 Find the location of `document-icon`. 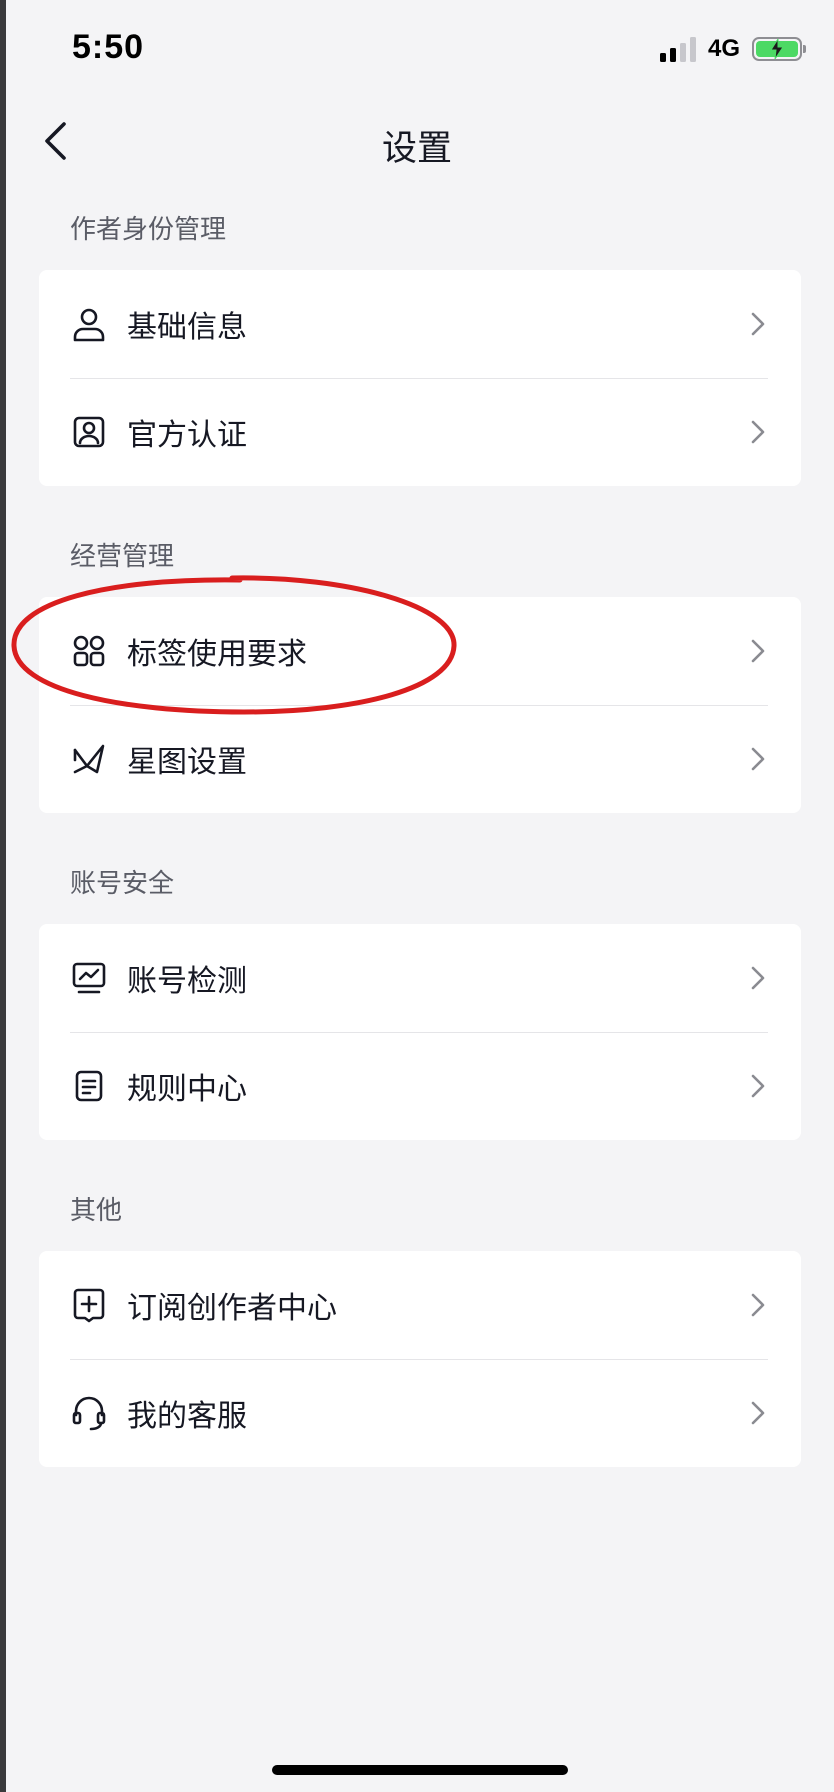

document-icon is located at coordinates (89, 1086).